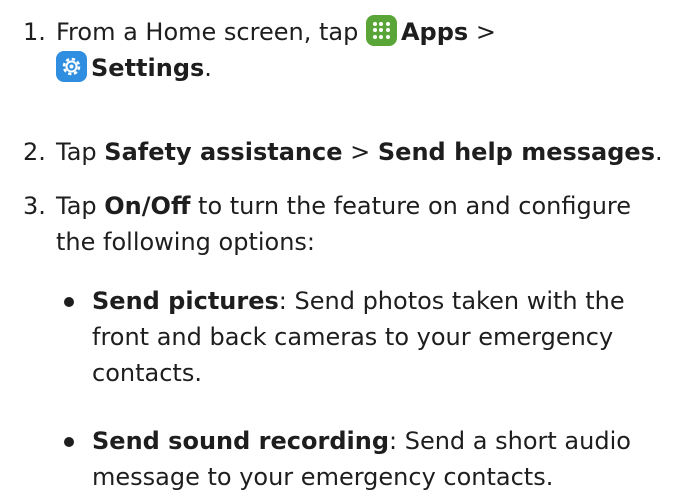 The image size is (683, 495). Describe the element at coordinates (34, 152) in the screenshot. I see `step-number: 2.` at that location.